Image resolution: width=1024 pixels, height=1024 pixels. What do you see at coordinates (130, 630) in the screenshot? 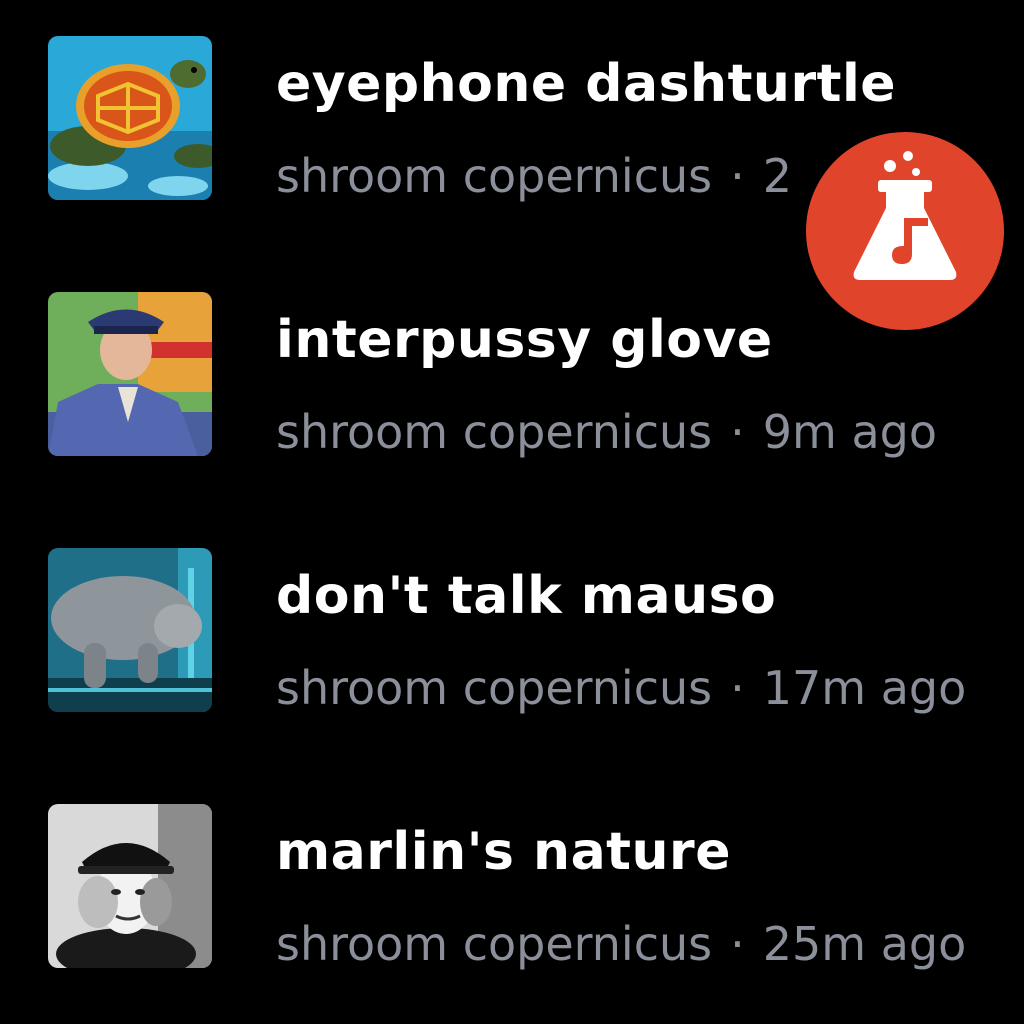
I see `manatee-artwork` at bounding box center [130, 630].